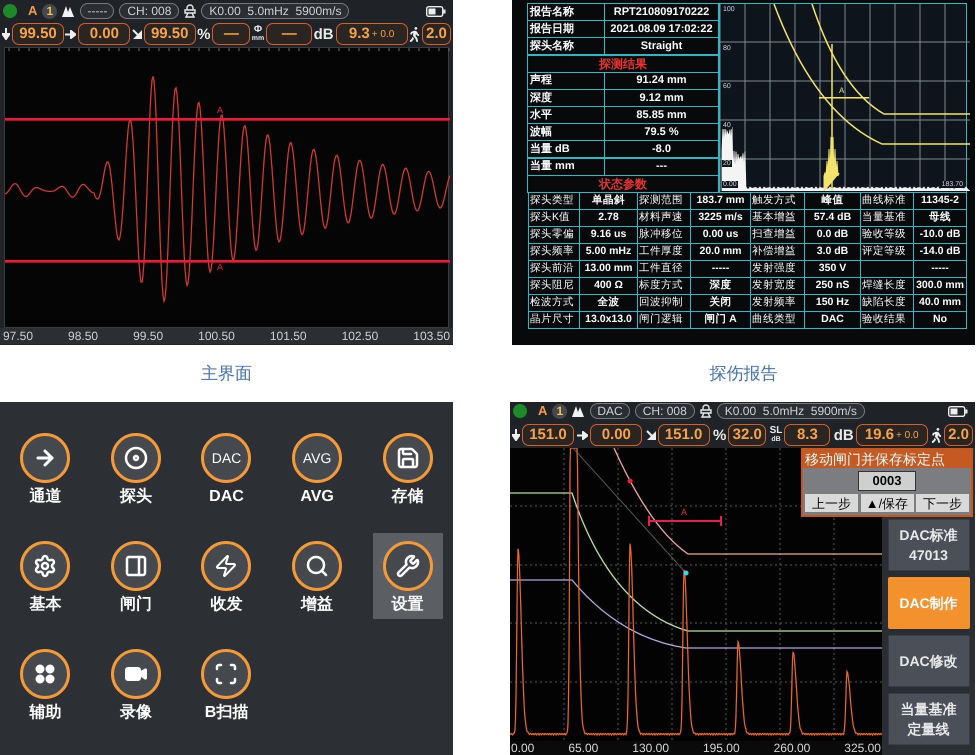  What do you see at coordinates (892, 435) in the screenshot?
I see `reading-value: 19.6+ 0.0` at bounding box center [892, 435].